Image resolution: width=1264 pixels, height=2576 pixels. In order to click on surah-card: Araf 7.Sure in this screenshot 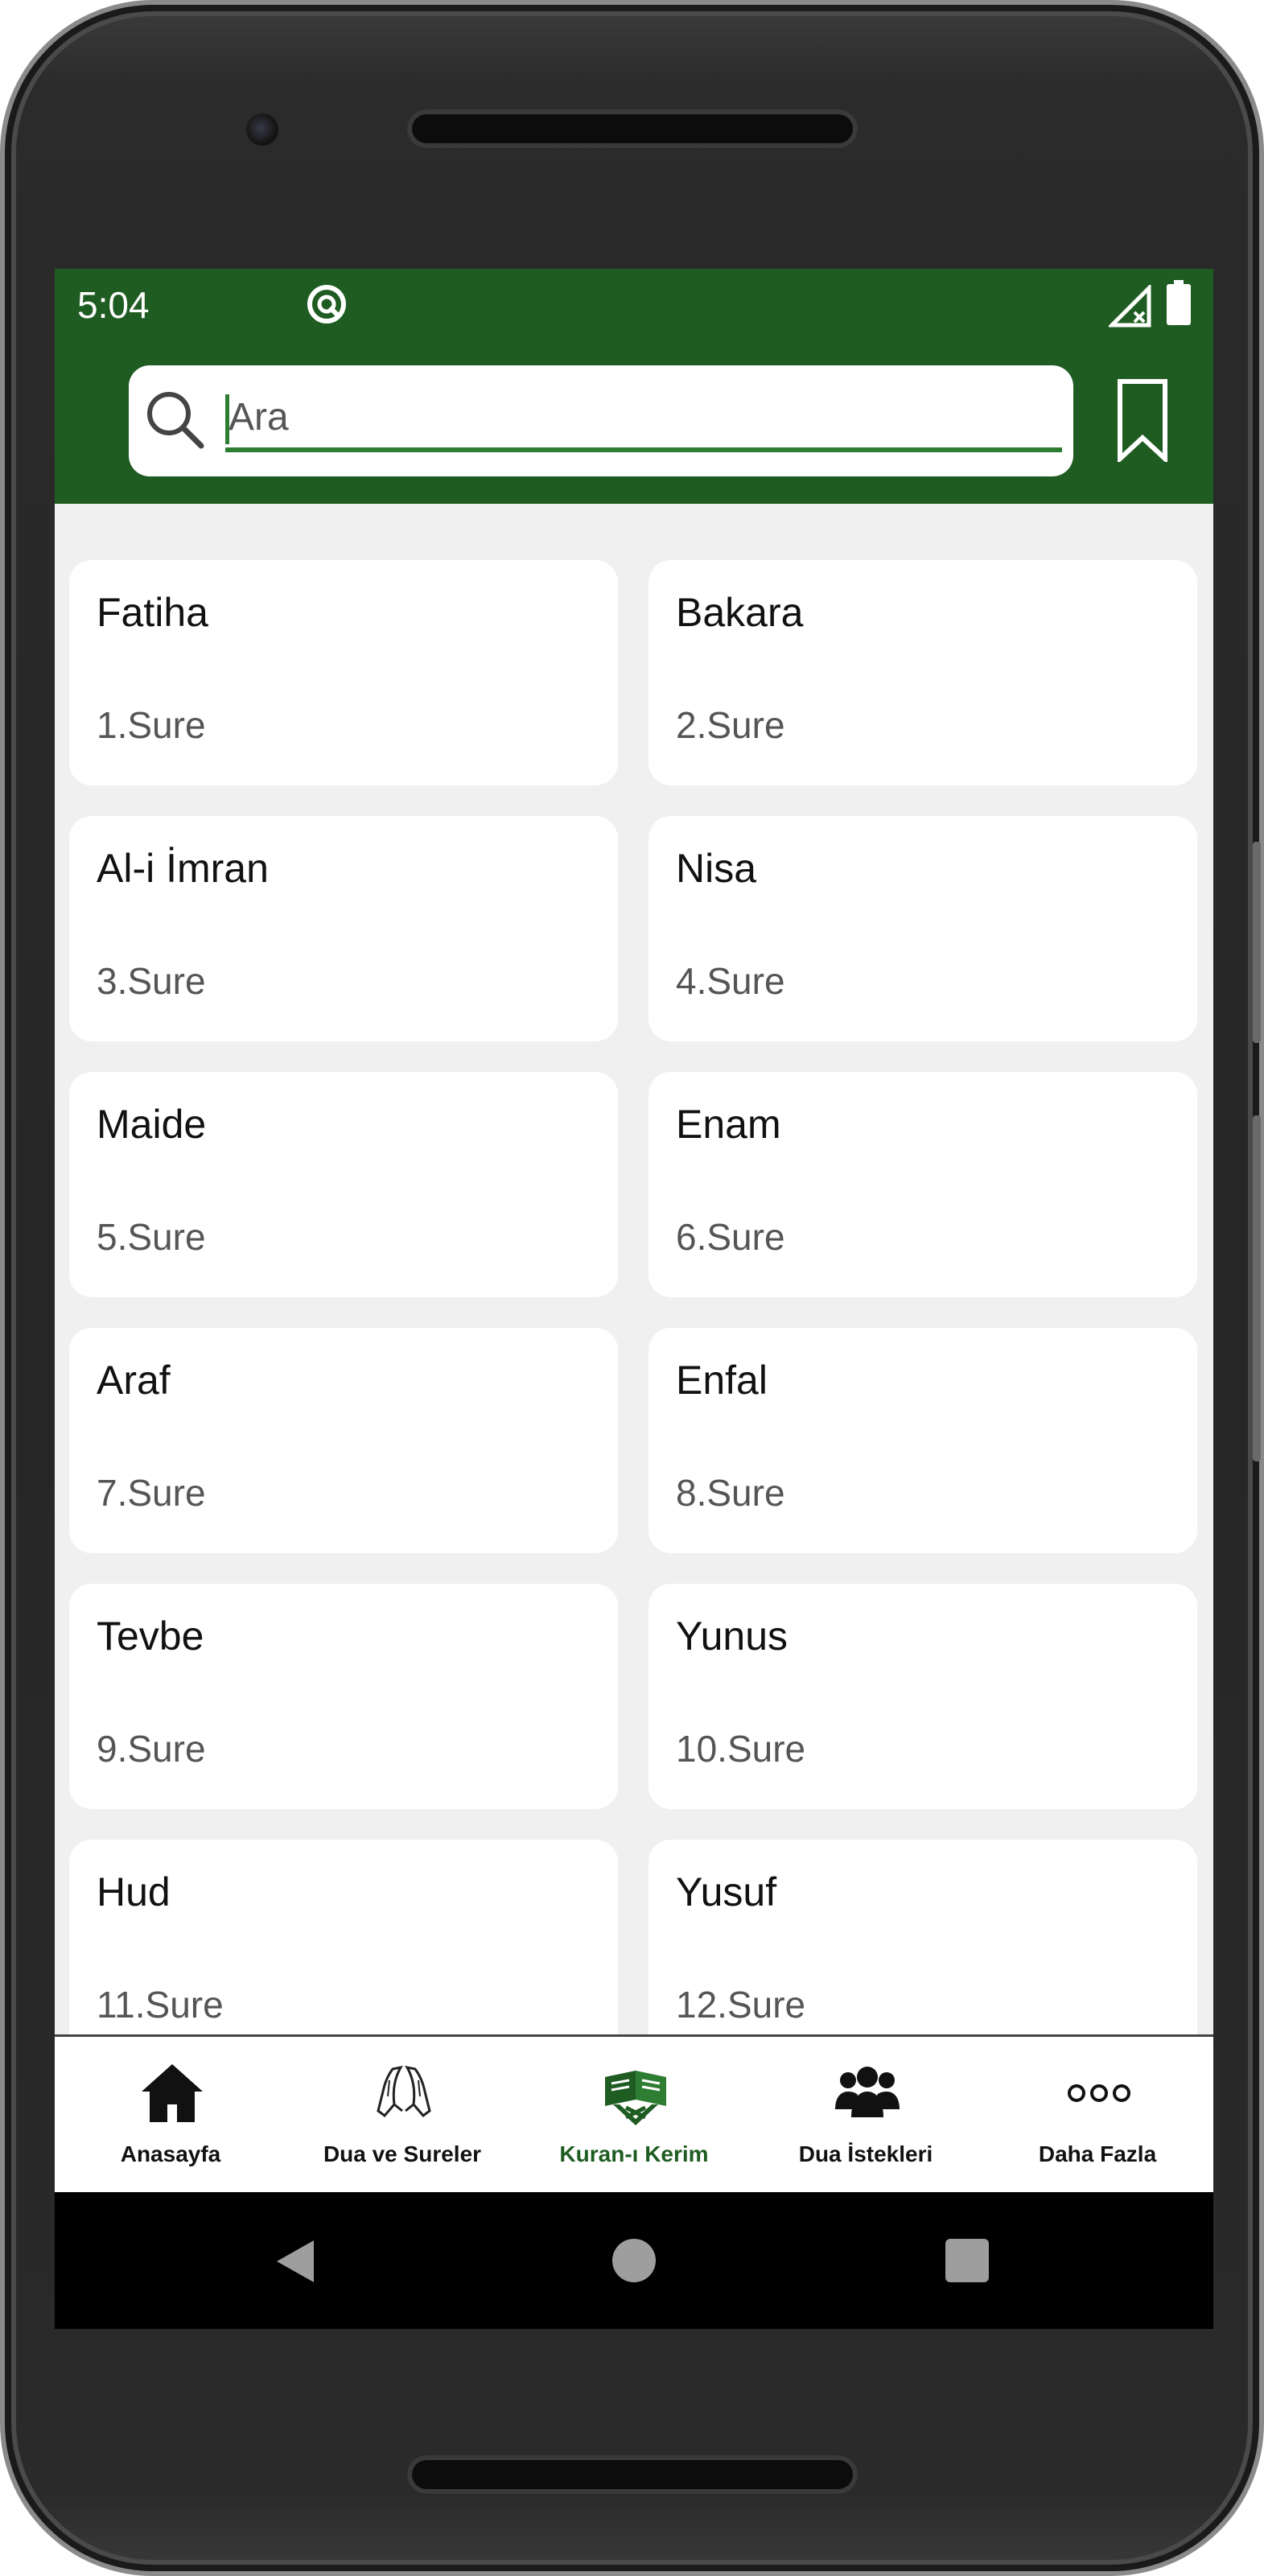, I will do `click(343, 1440)`.